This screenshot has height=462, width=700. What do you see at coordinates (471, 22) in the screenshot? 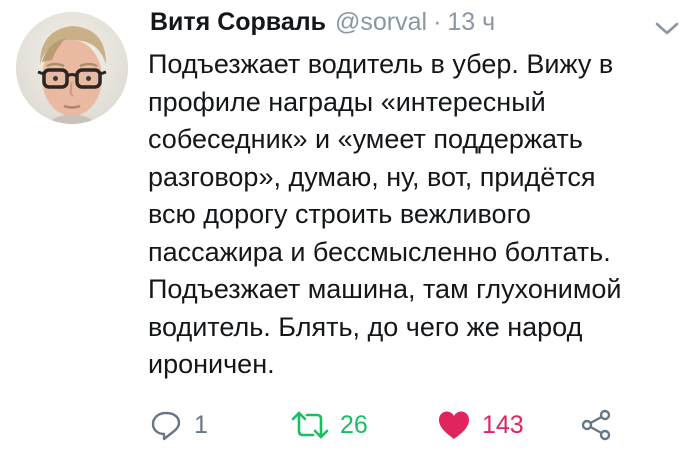
I see `tweet-timestamp: 13 ч` at bounding box center [471, 22].